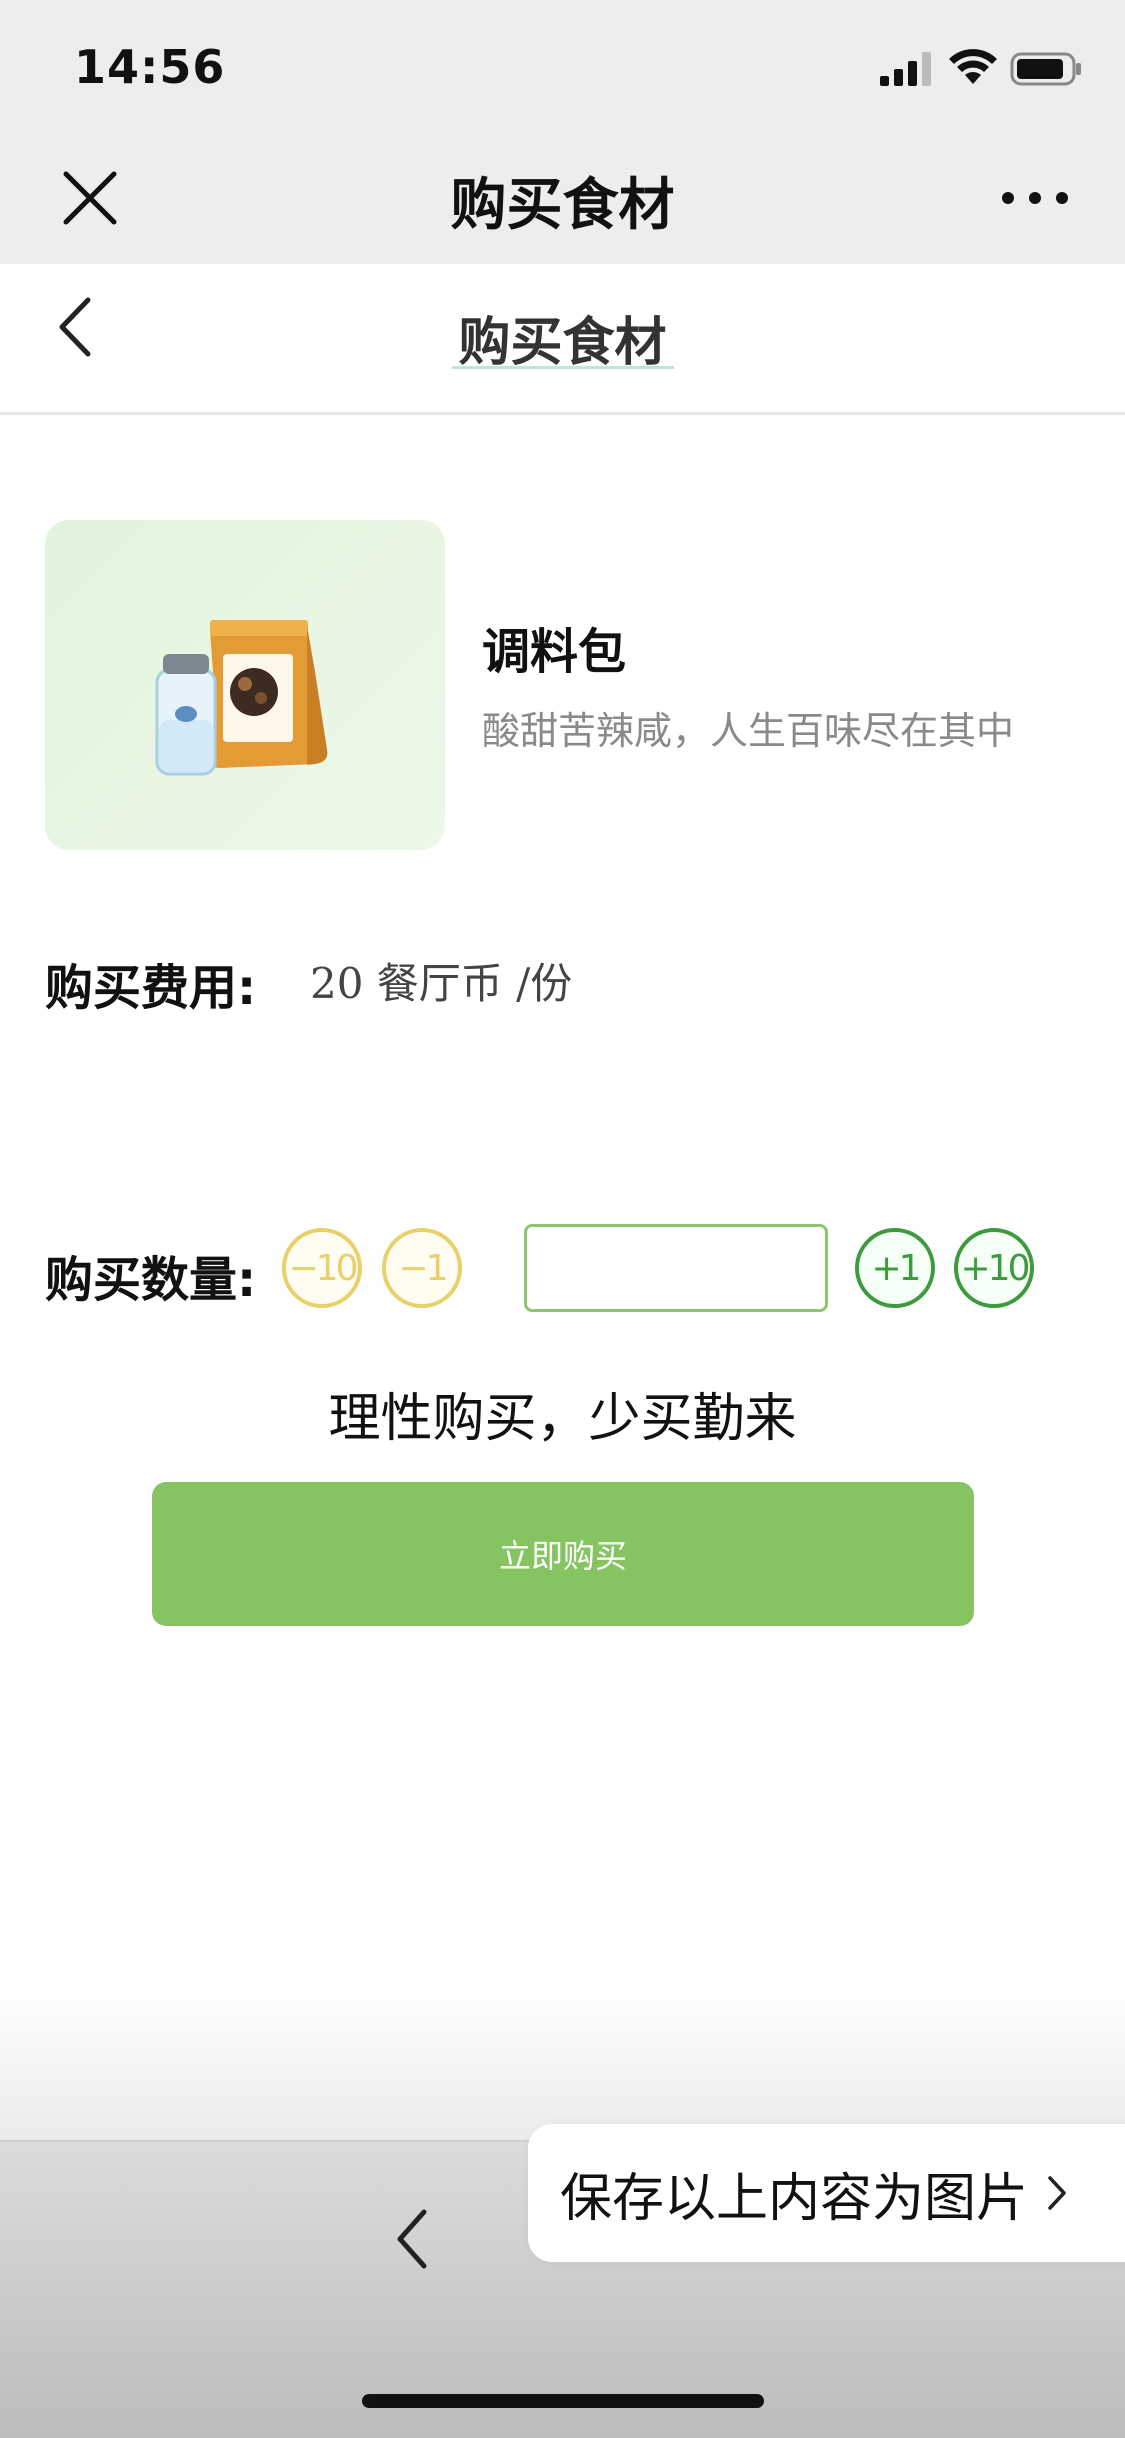 The height and width of the screenshot is (2438, 1125). What do you see at coordinates (563, 367) in the screenshot?
I see `title-underline` at bounding box center [563, 367].